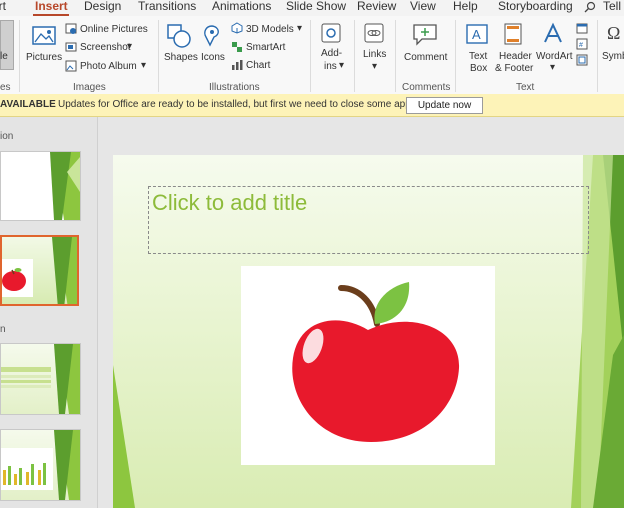 This screenshot has width=624, height=508. What do you see at coordinates (49, 312) in the screenshot?
I see `slide-thumbnail-panel: ion n` at bounding box center [49, 312].